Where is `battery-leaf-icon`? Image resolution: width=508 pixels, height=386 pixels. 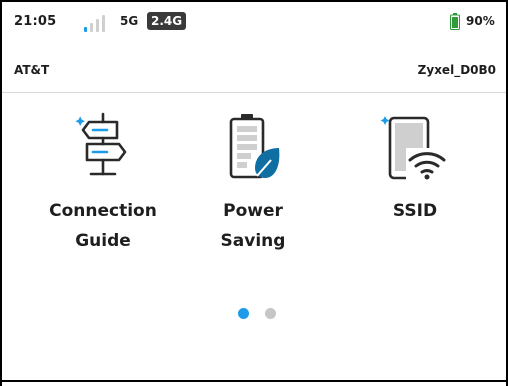 battery-leaf-icon is located at coordinates (254, 146).